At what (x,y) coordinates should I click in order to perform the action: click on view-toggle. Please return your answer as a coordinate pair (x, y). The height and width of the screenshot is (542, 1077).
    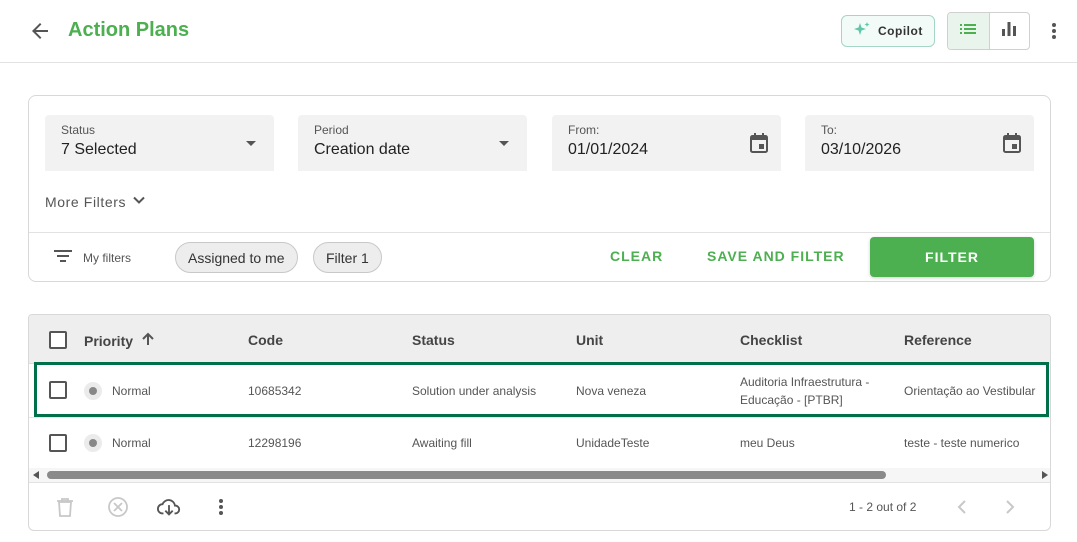
    Looking at the image, I should click on (988, 31).